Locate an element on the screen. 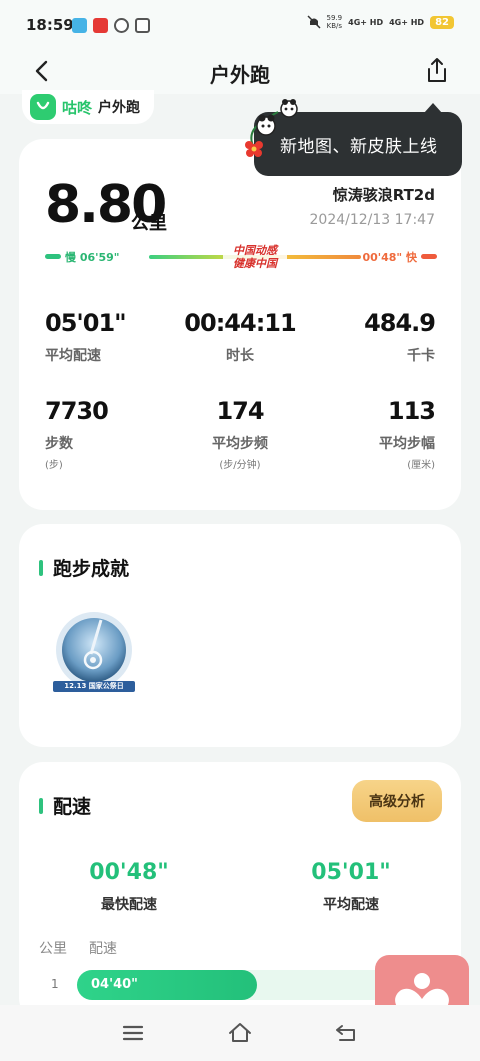 The width and height of the screenshot is (480, 1061). signal-2: 4G+ HD is located at coordinates (407, 22).